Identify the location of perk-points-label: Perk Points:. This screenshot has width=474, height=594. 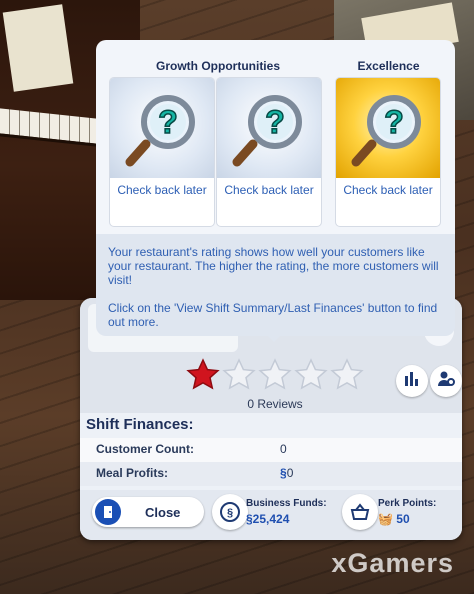
(407, 503).